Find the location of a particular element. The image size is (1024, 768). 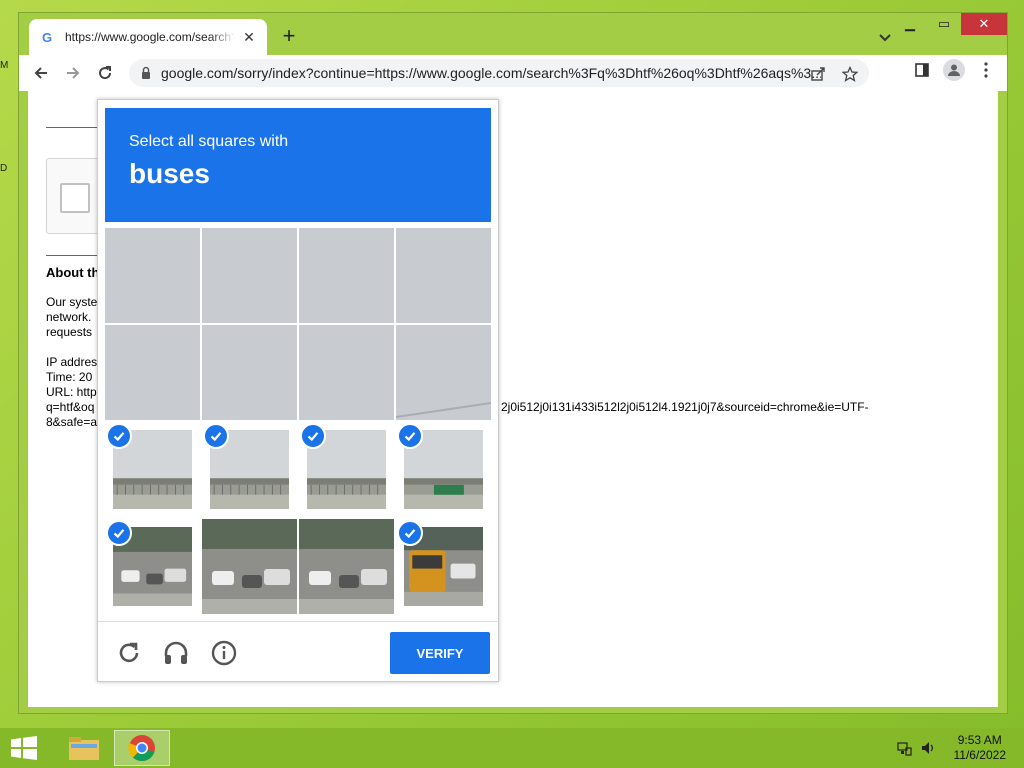

clock: 9:53 AM 11/6/2022 is located at coordinates (980, 748).